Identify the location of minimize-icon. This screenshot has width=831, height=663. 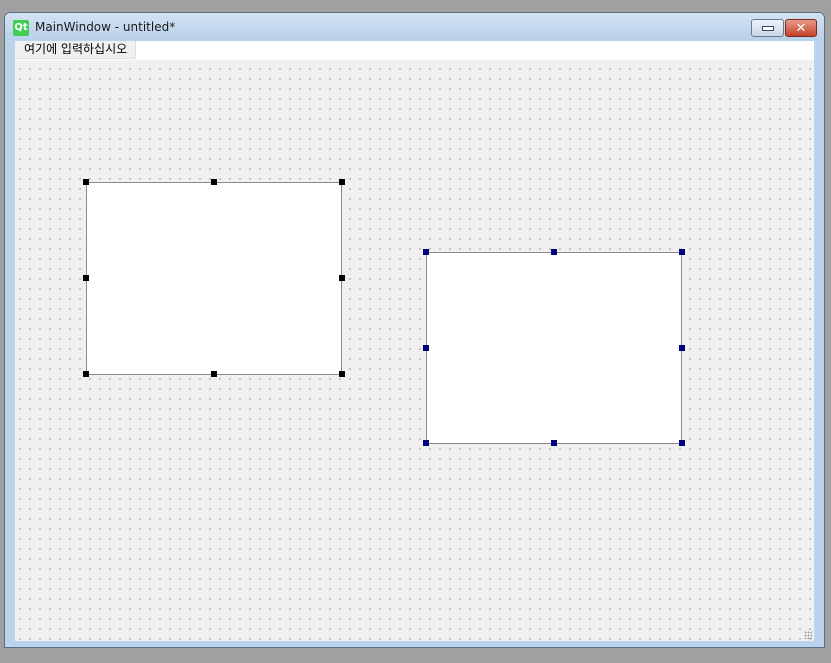
(767, 28).